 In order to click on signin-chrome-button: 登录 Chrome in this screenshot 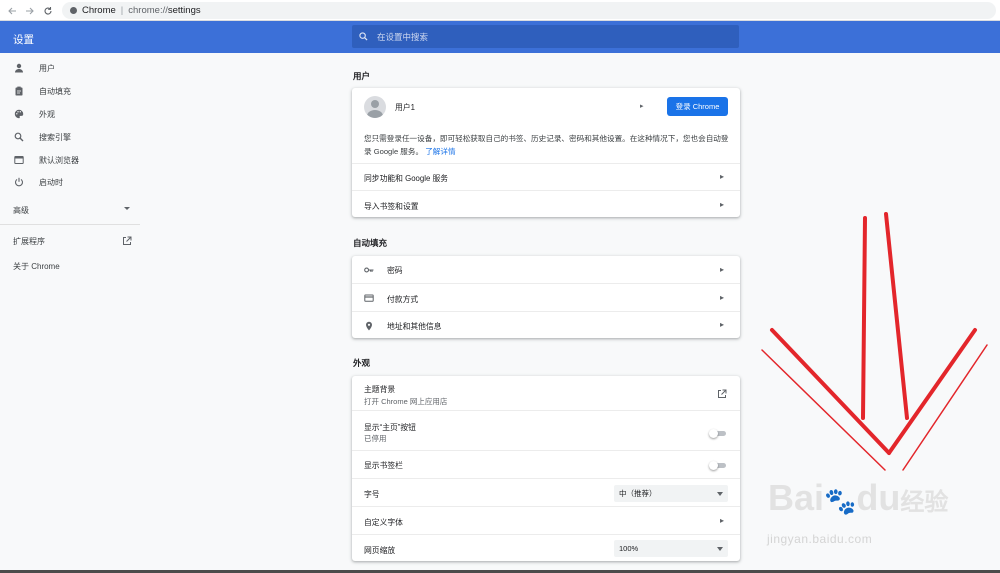, I will do `click(697, 106)`.